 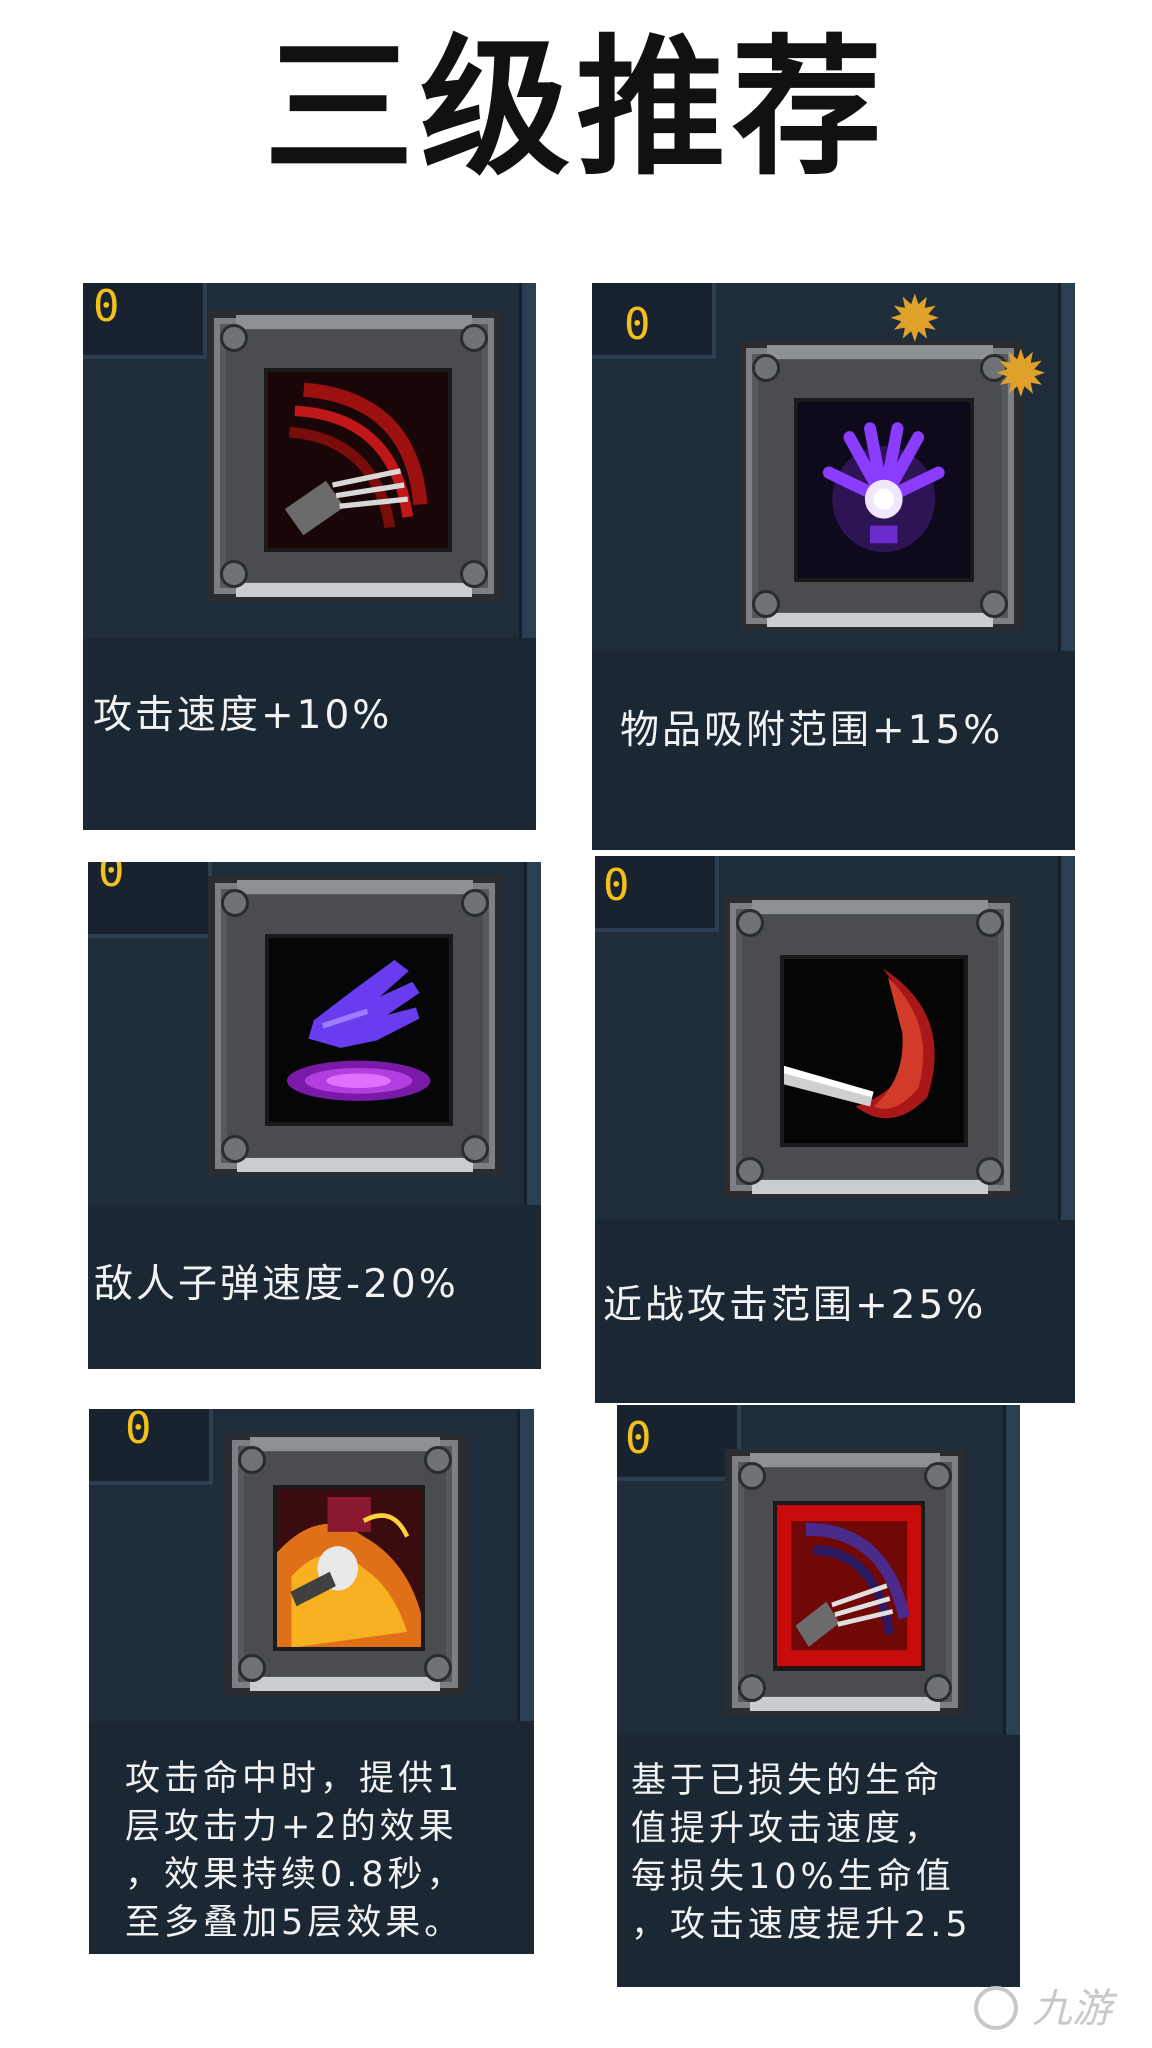 I want to click on card-description: 敌人子弹速度-20%, so click(x=276, y=1284).